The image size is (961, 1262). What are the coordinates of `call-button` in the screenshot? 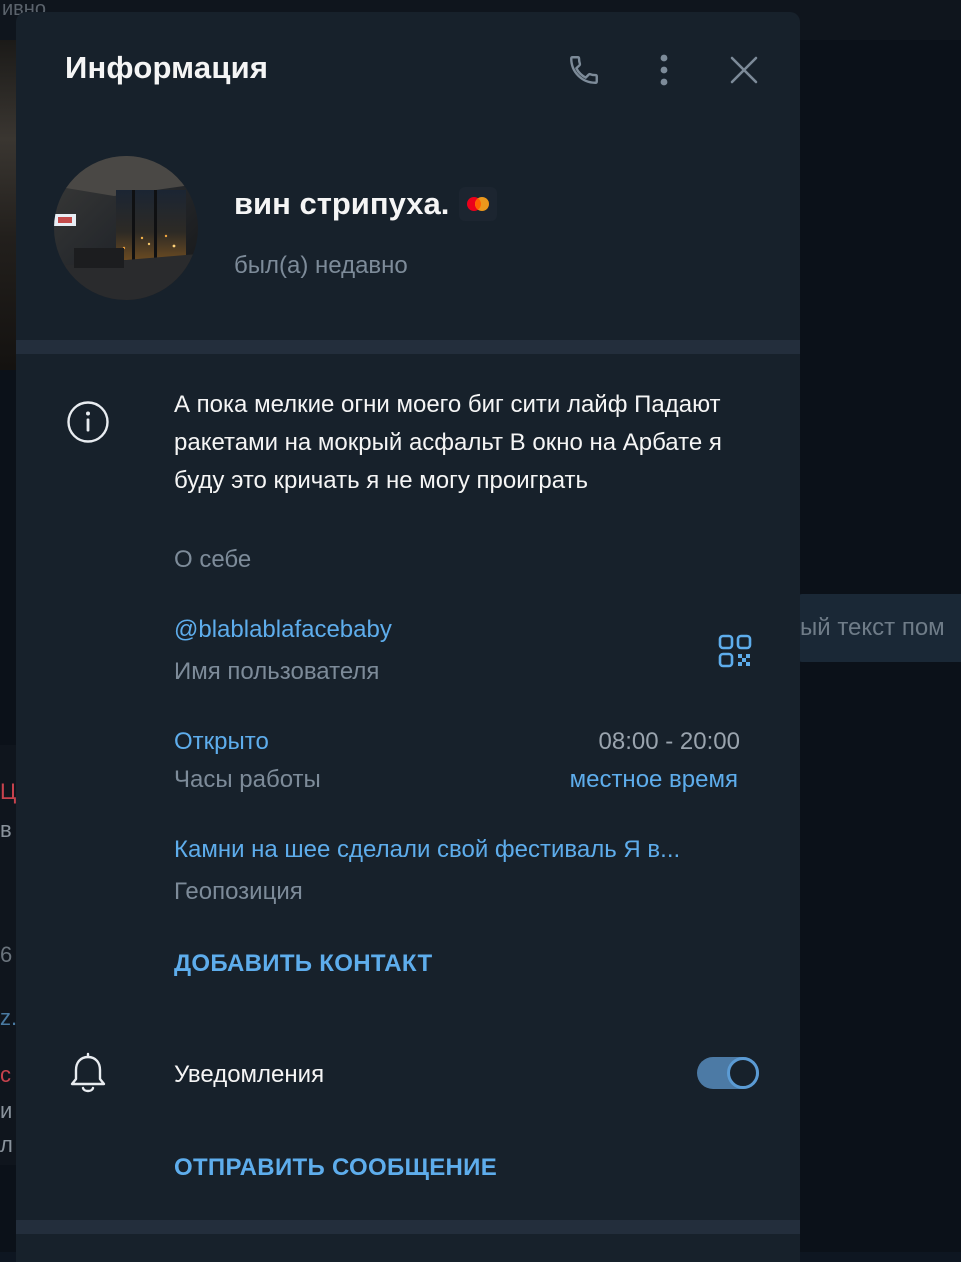 It's located at (584, 70).